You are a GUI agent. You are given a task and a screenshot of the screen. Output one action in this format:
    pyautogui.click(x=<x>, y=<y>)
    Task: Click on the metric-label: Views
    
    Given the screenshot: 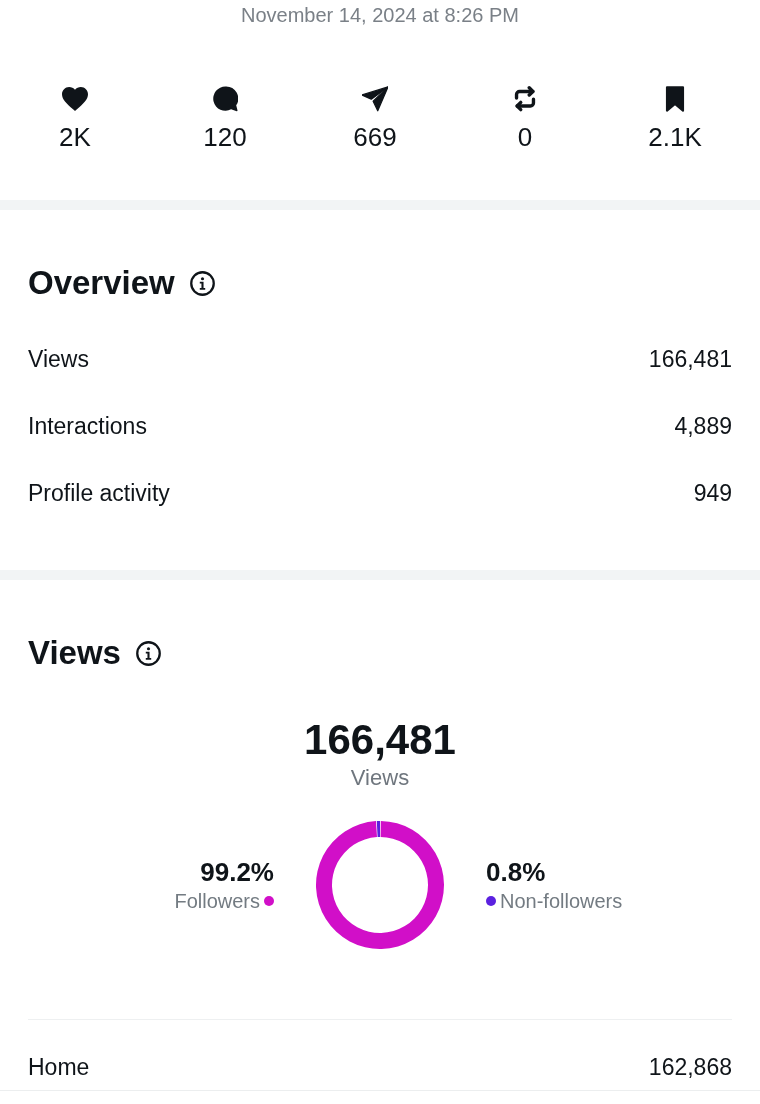 What is the action you would take?
    pyautogui.click(x=58, y=359)
    